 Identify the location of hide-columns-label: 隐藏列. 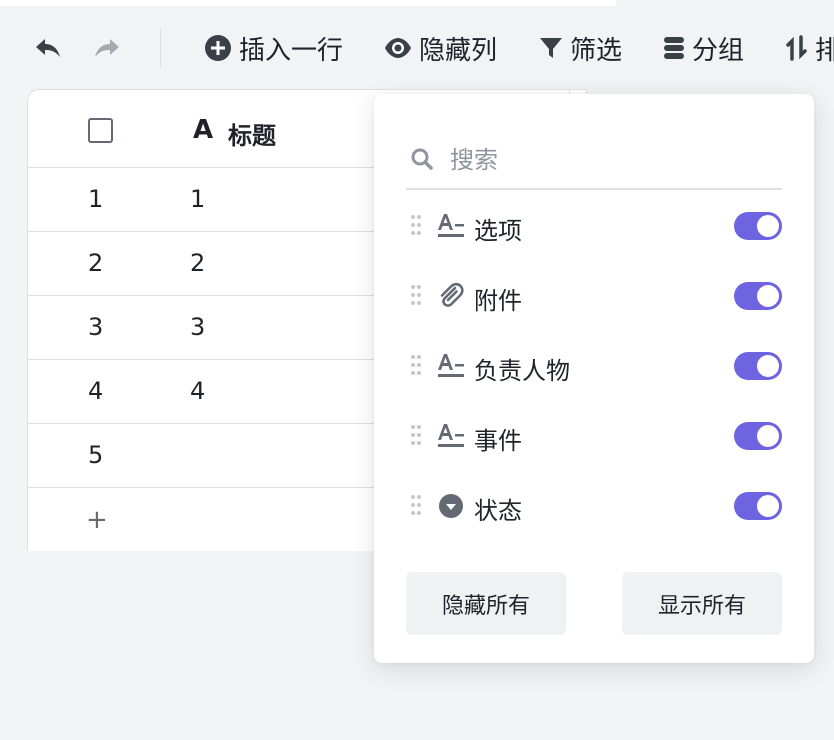
(458, 50).